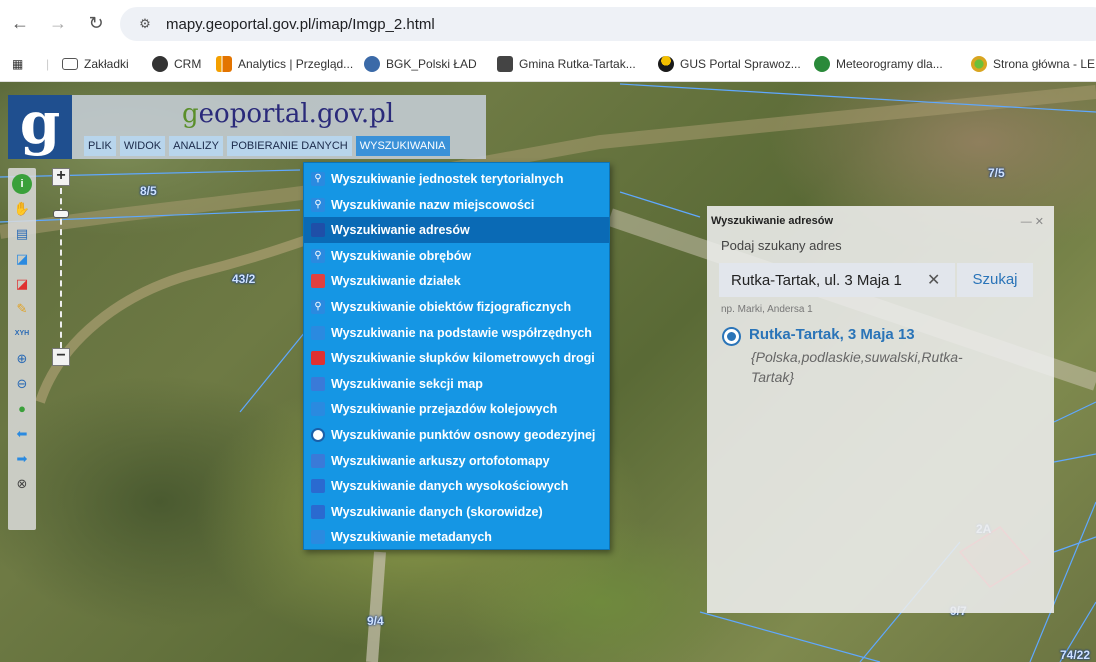 Image resolution: width=1096 pixels, height=662 pixels. I want to click on parcel-label: 43/2, so click(244, 279).